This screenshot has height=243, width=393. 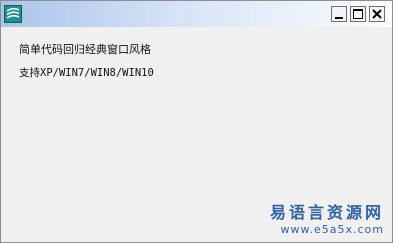 I want to click on maximize-icon, so click(x=358, y=14).